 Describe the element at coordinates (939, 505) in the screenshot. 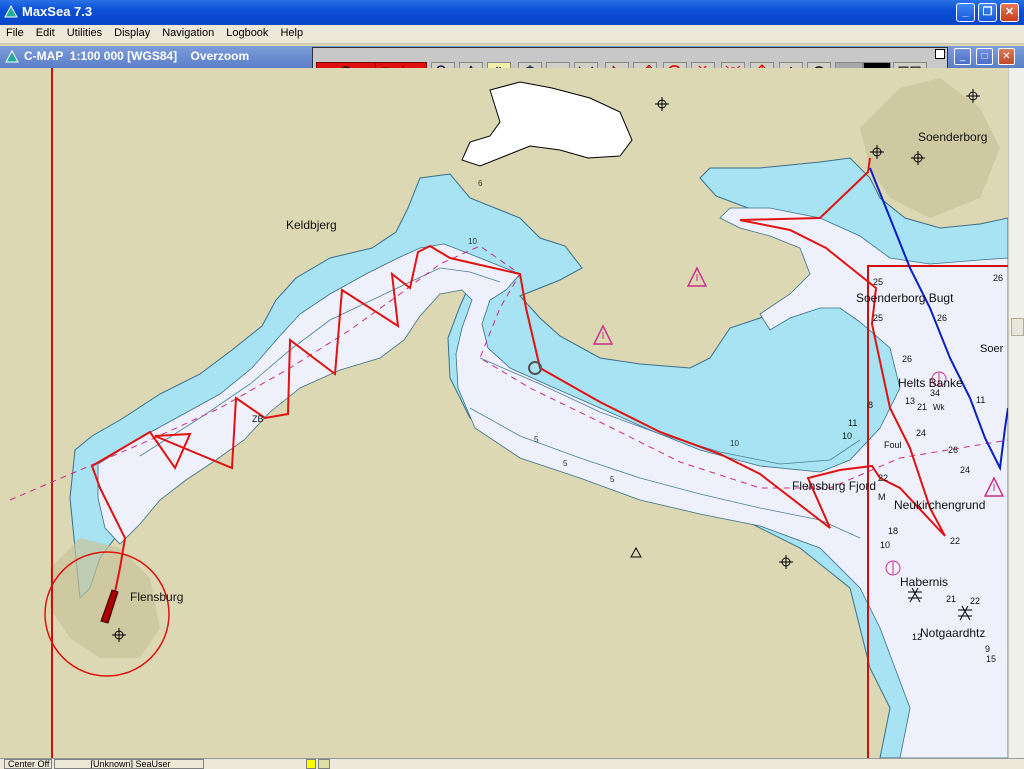

I see `label-neukirchengrund: Neukirchengrund` at that location.